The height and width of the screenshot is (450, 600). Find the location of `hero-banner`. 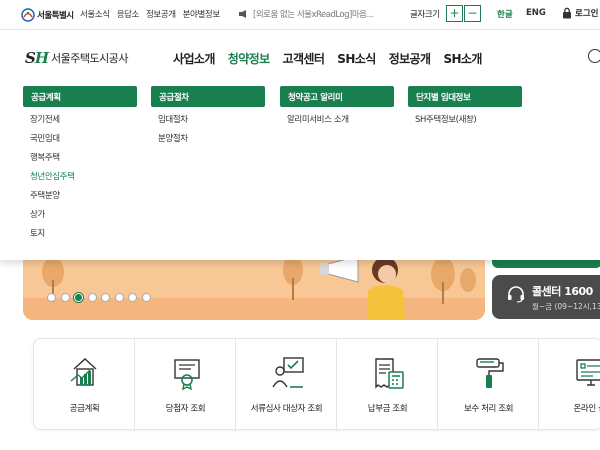

hero-banner is located at coordinates (254, 285).